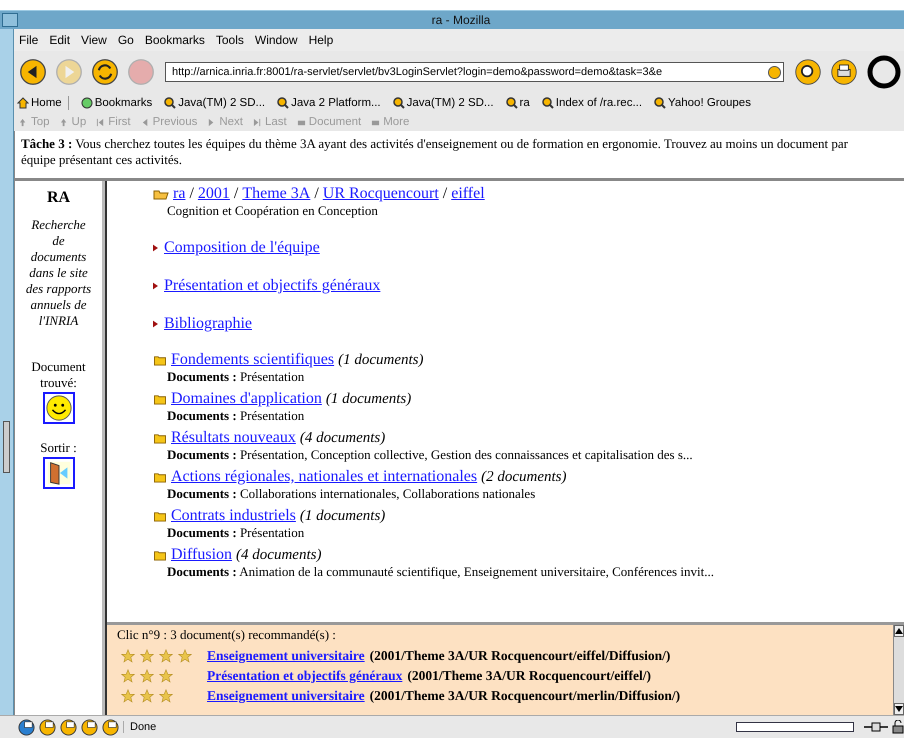 The image size is (904, 738). I want to click on menu-item: Tools, so click(230, 40).